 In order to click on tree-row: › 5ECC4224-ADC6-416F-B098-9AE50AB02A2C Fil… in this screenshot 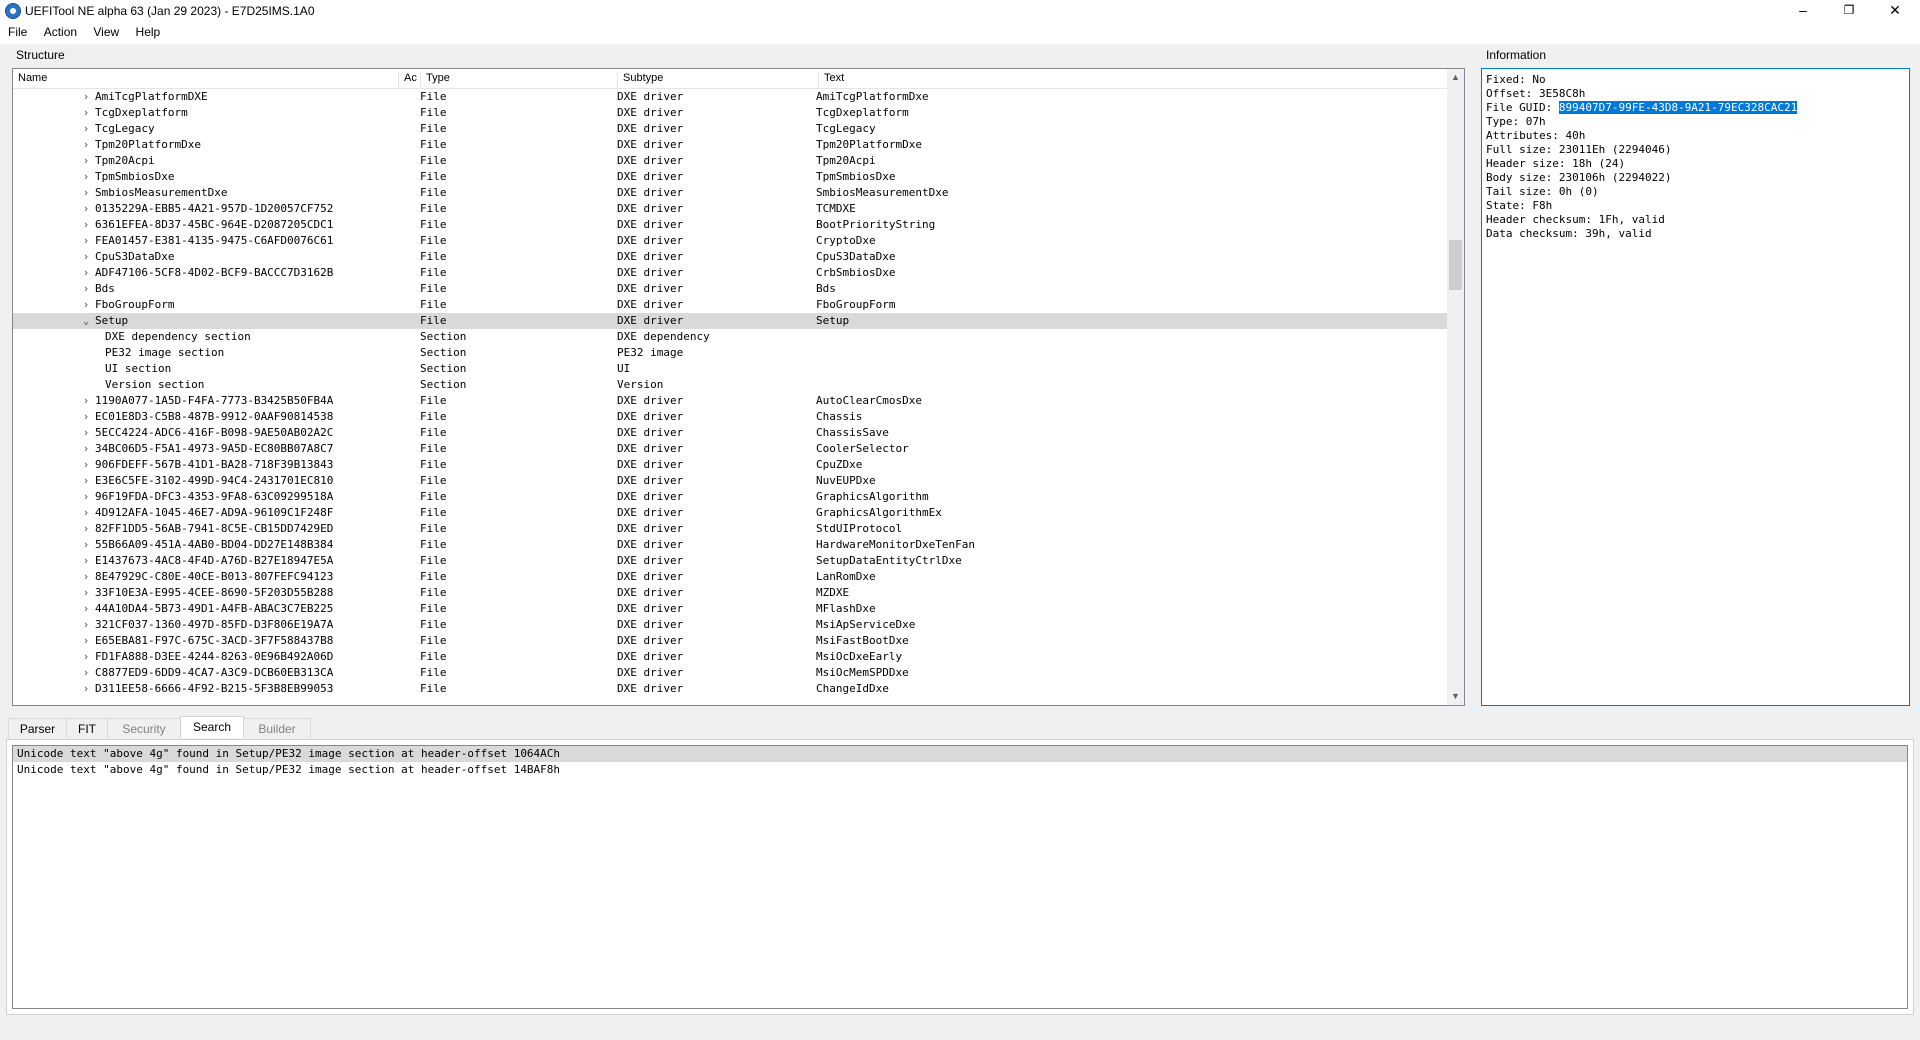, I will do `click(730, 433)`.